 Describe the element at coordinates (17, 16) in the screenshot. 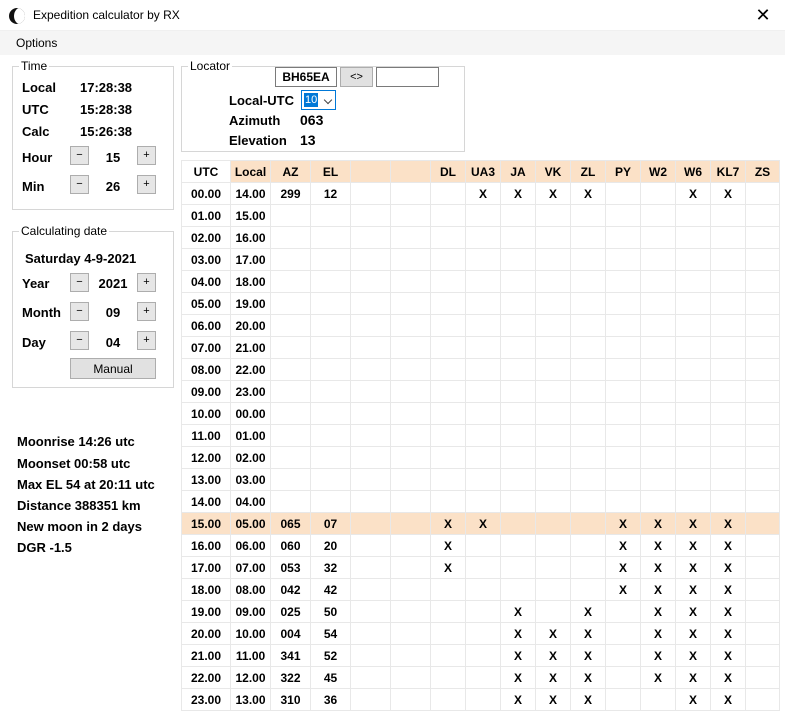

I see `moon-icon` at that location.